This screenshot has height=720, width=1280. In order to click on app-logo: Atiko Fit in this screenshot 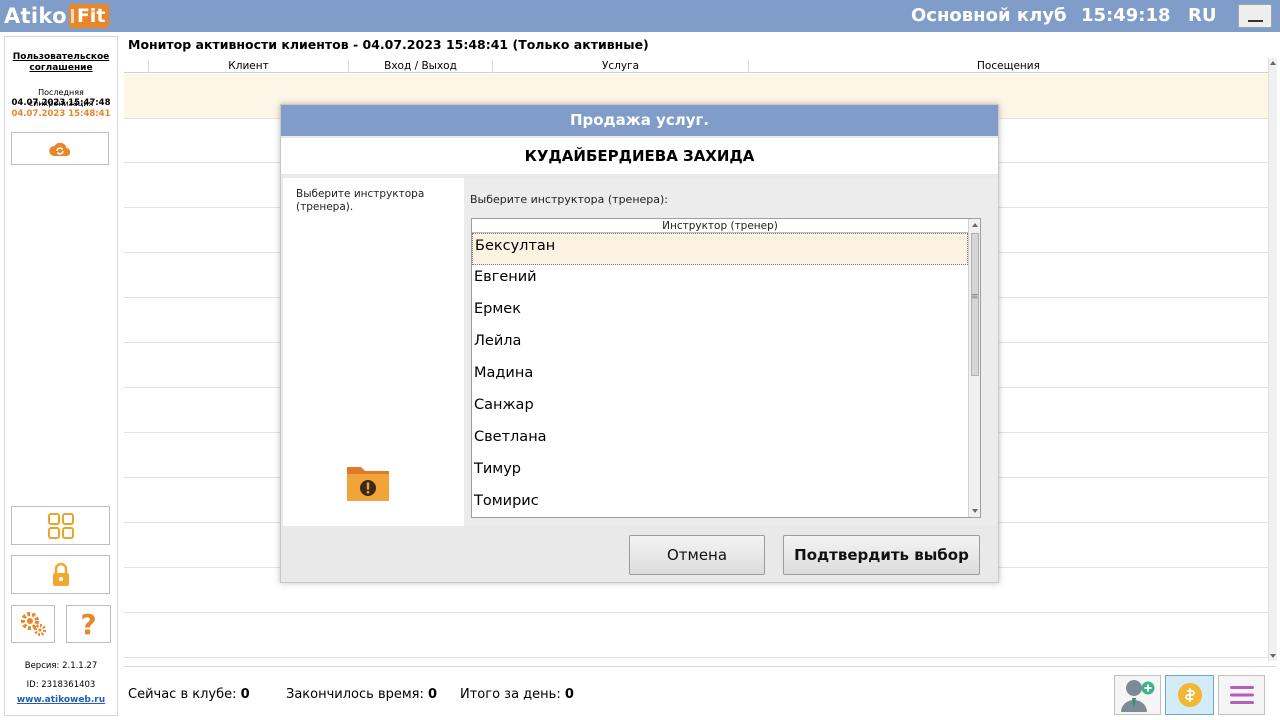, I will do `click(57, 16)`.